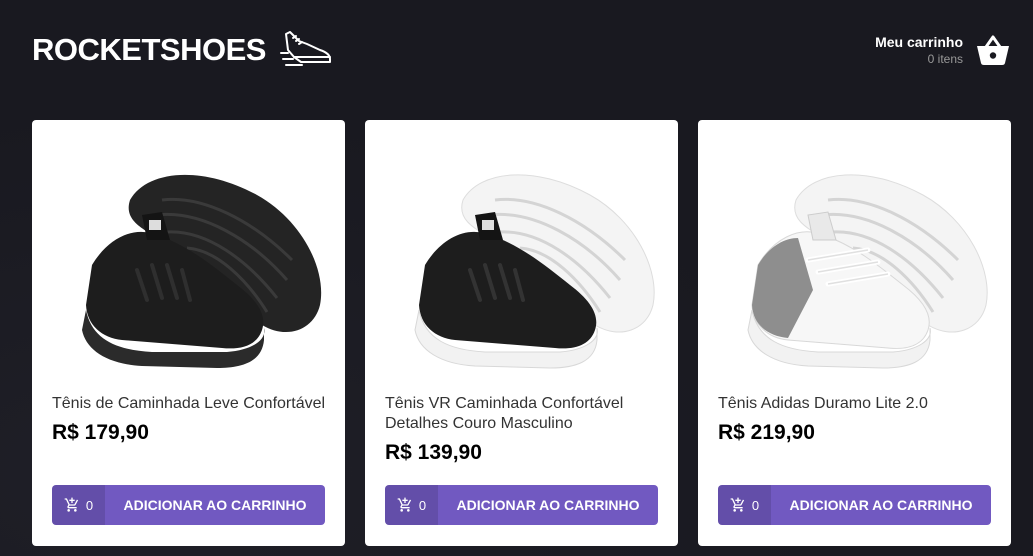  What do you see at coordinates (305, 48) in the screenshot?
I see `running-shoe-icon` at bounding box center [305, 48].